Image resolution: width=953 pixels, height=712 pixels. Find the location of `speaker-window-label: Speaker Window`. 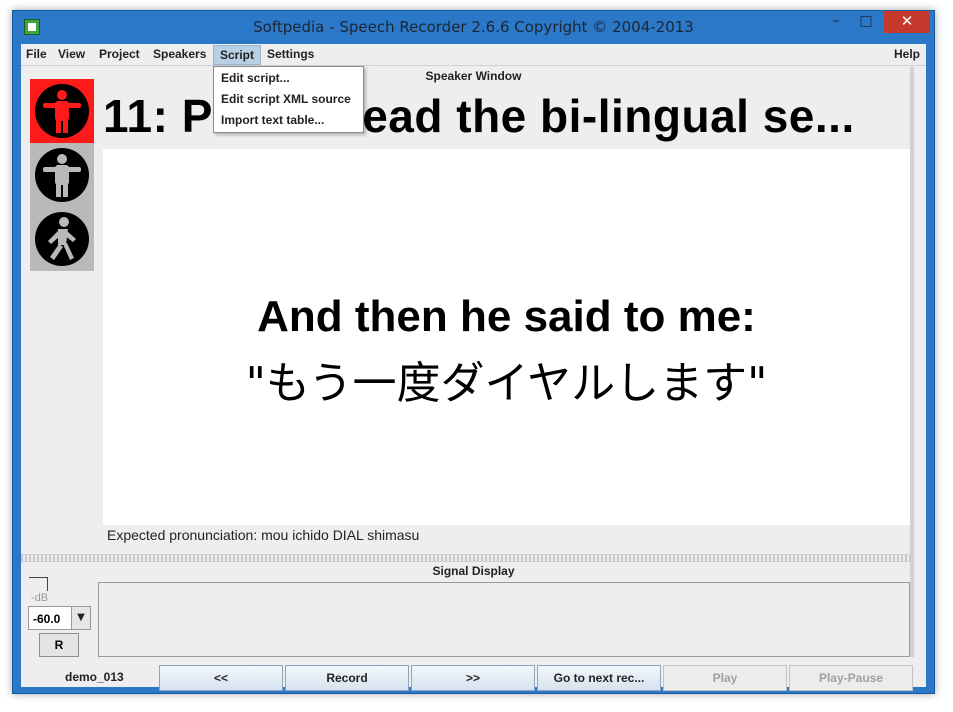

speaker-window-label: Speaker Window is located at coordinates (473, 76).